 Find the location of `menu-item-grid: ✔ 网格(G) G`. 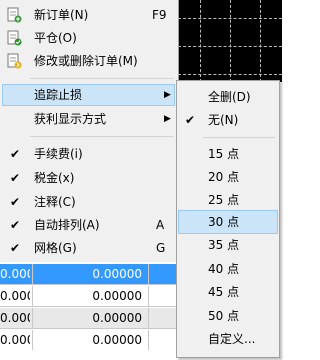

menu-item-grid: ✔ 网格(G) G is located at coordinates (89, 248).